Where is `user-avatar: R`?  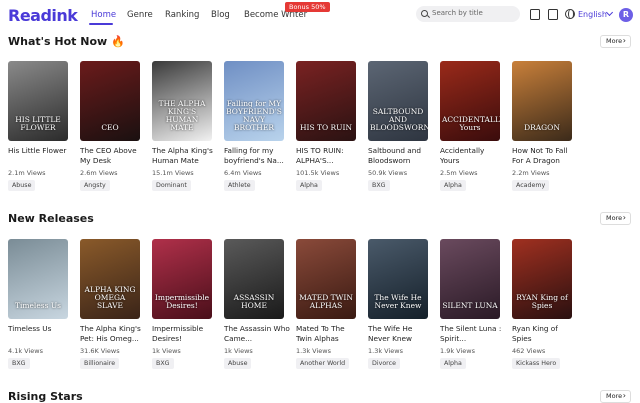
user-avatar: R is located at coordinates (626, 15).